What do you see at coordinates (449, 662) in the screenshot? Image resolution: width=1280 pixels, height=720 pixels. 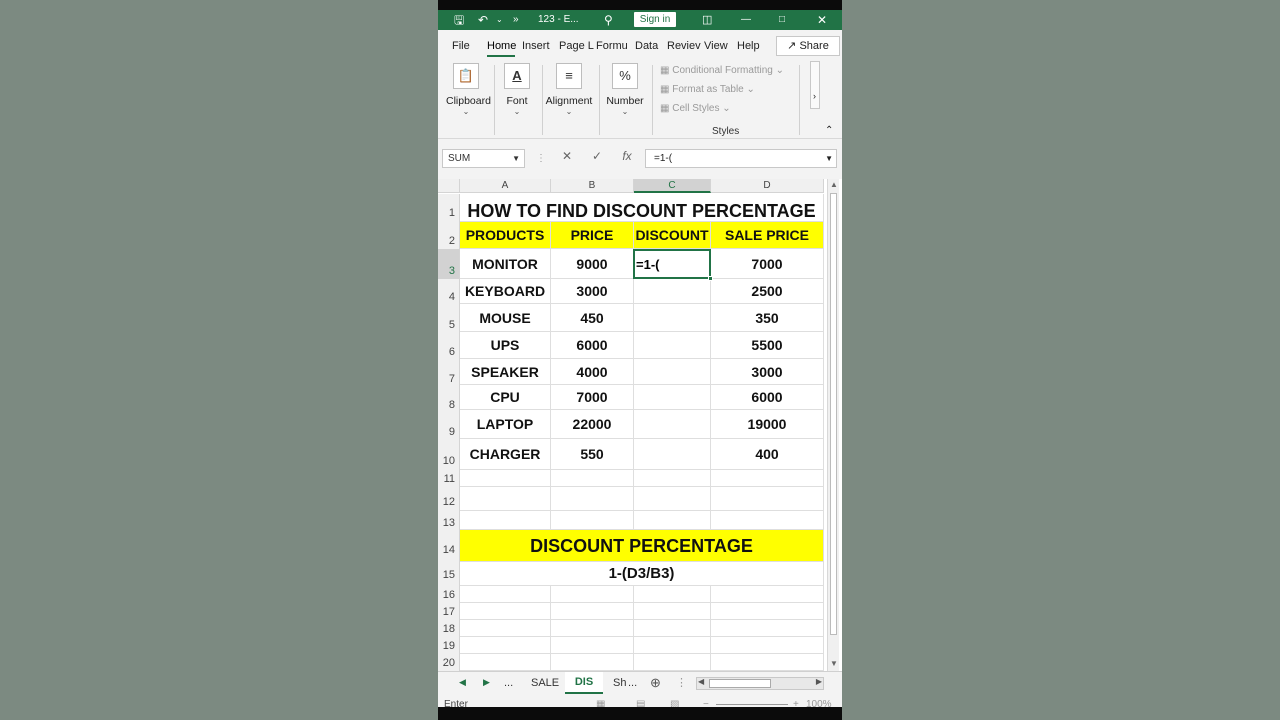 I see `row-header: 20` at bounding box center [449, 662].